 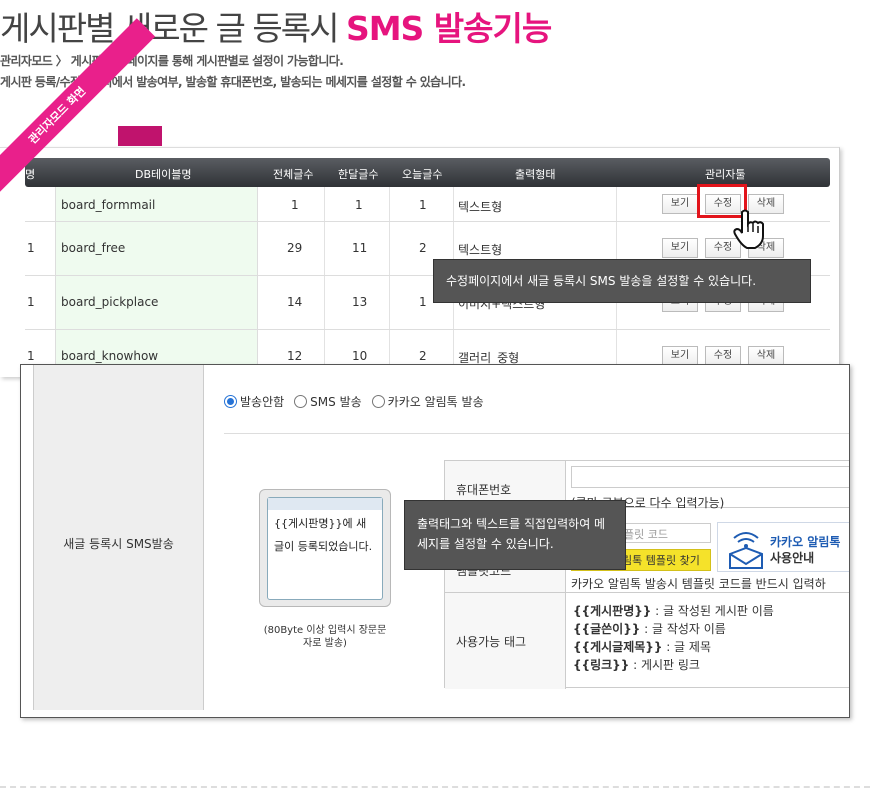 What do you see at coordinates (360, 248) in the screenshot?
I see `row-month: 11` at bounding box center [360, 248].